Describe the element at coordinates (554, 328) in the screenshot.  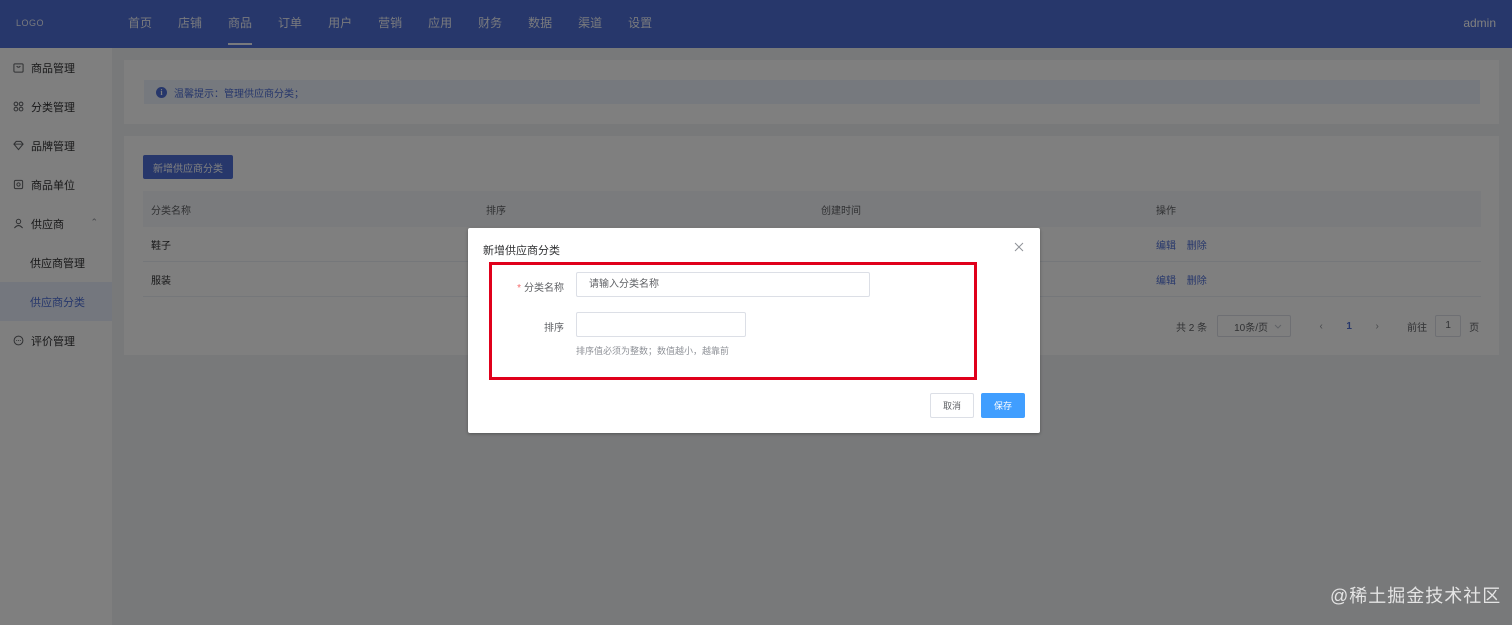
I see `sort-label: 排序` at that location.